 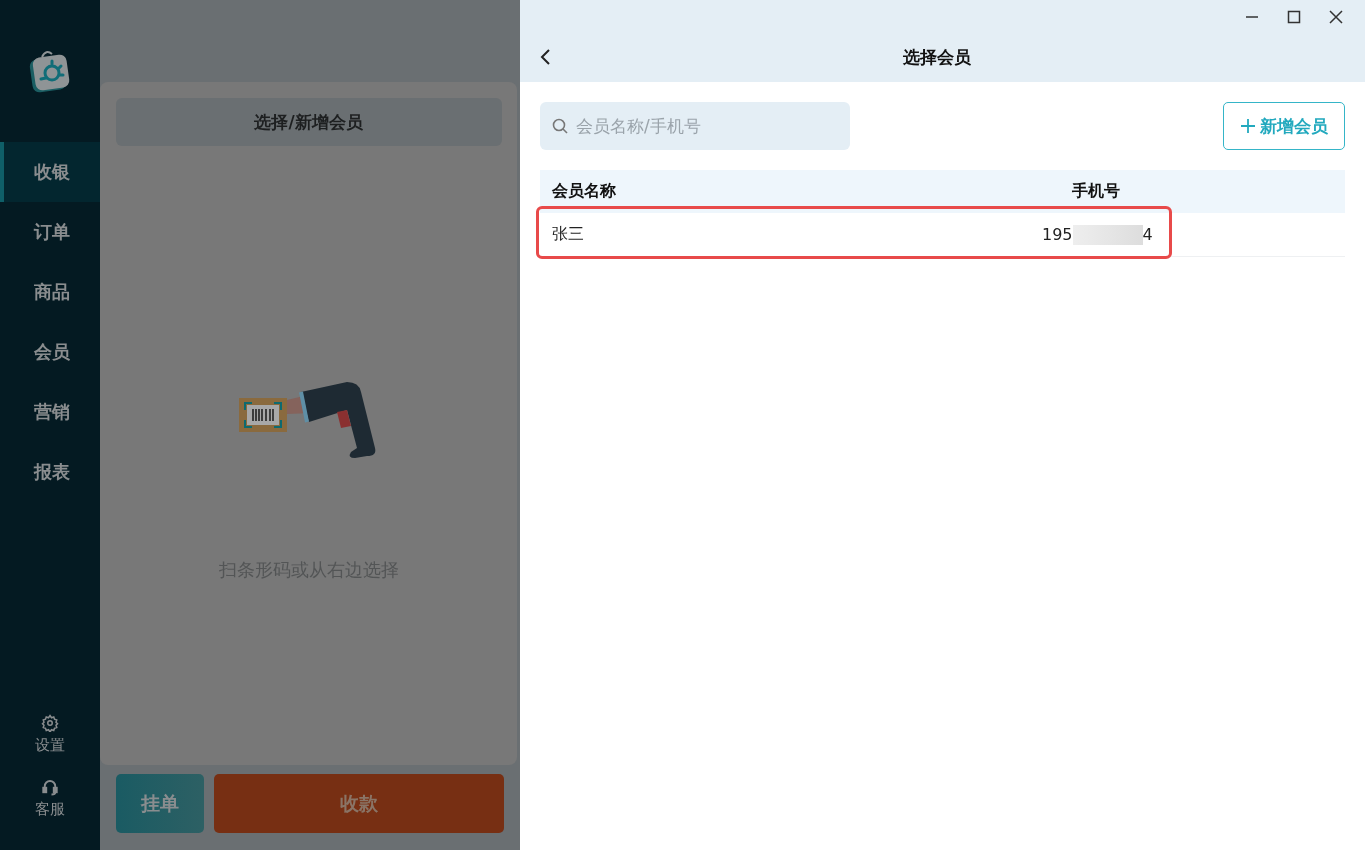 I want to click on sidebar-button: 客服, so click(x=50, y=798).